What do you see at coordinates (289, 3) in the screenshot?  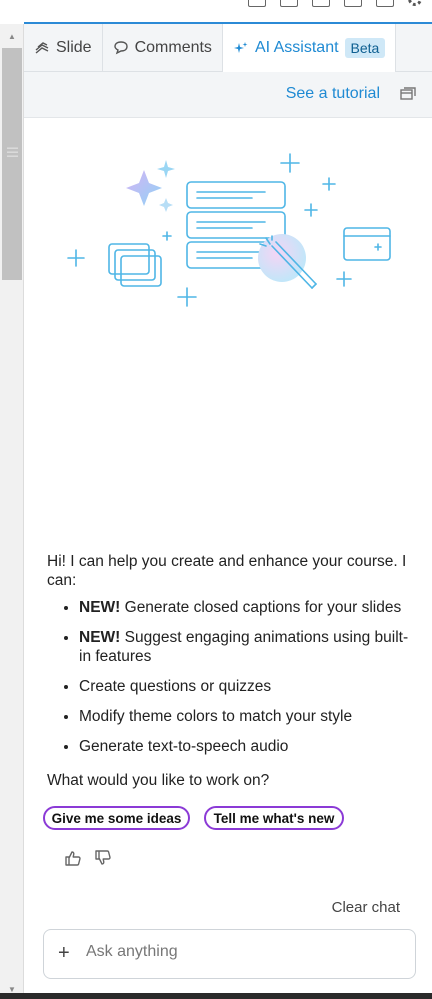 I see `desktop-icon` at bounding box center [289, 3].